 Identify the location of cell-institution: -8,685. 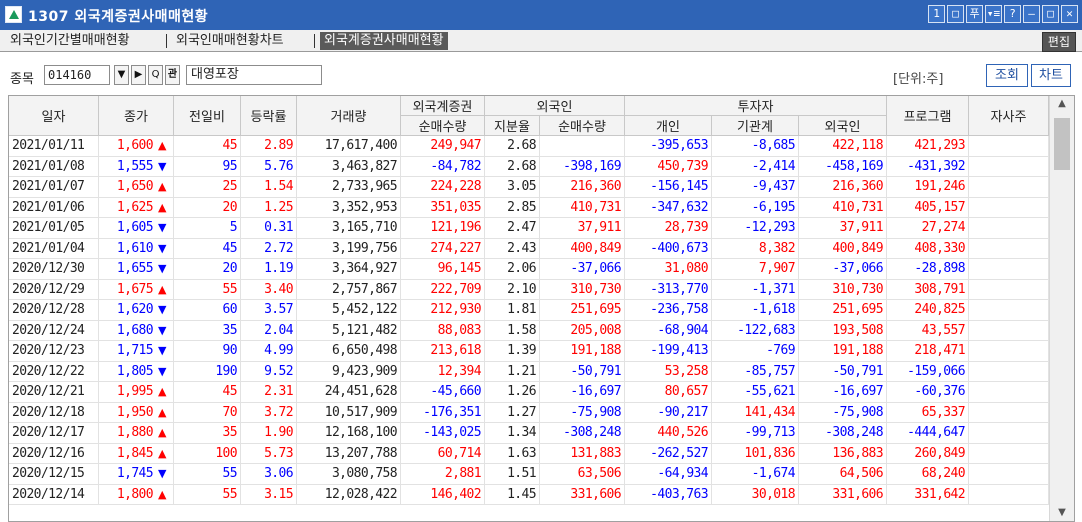
(755, 146).